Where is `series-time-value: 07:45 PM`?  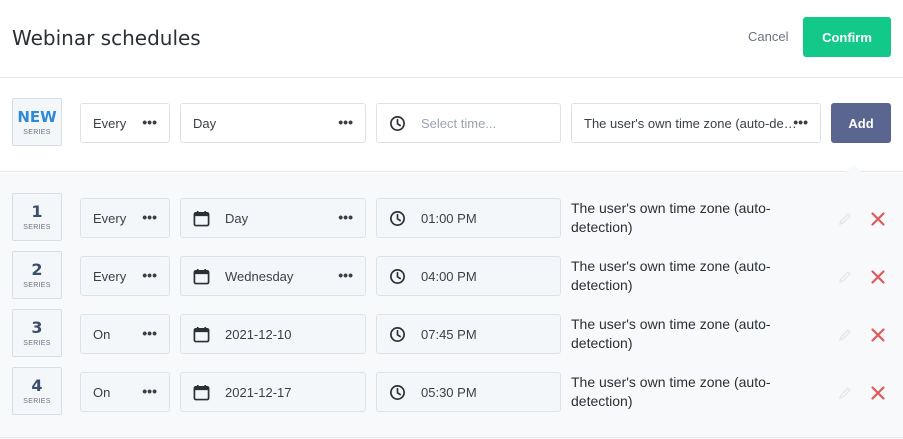 series-time-value: 07:45 PM is located at coordinates (449, 334).